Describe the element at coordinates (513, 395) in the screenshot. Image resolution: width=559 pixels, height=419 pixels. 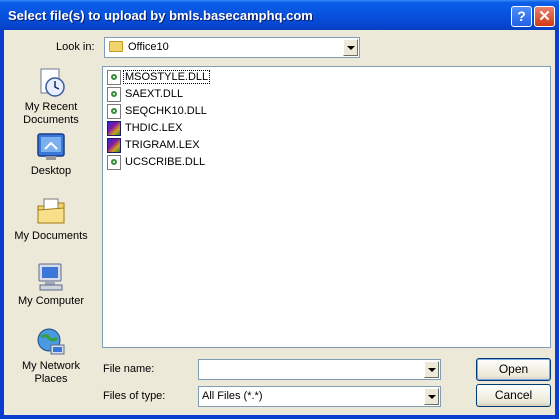
I see `cancel-button: Cancel` at that location.